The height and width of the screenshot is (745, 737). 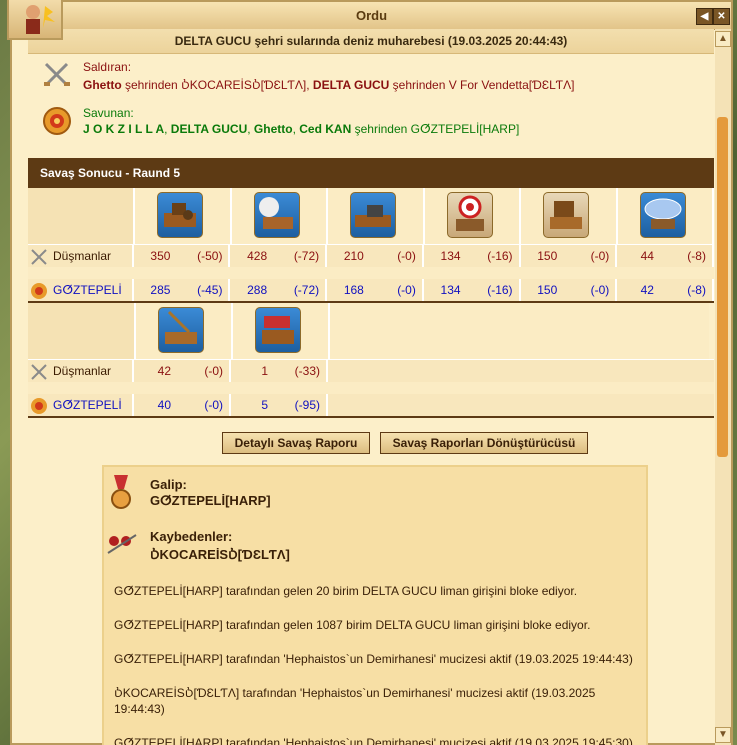 What do you see at coordinates (723, 39) in the screenshot?
I see `scroll-up-button: ▲` at bounding box center [723, 39].